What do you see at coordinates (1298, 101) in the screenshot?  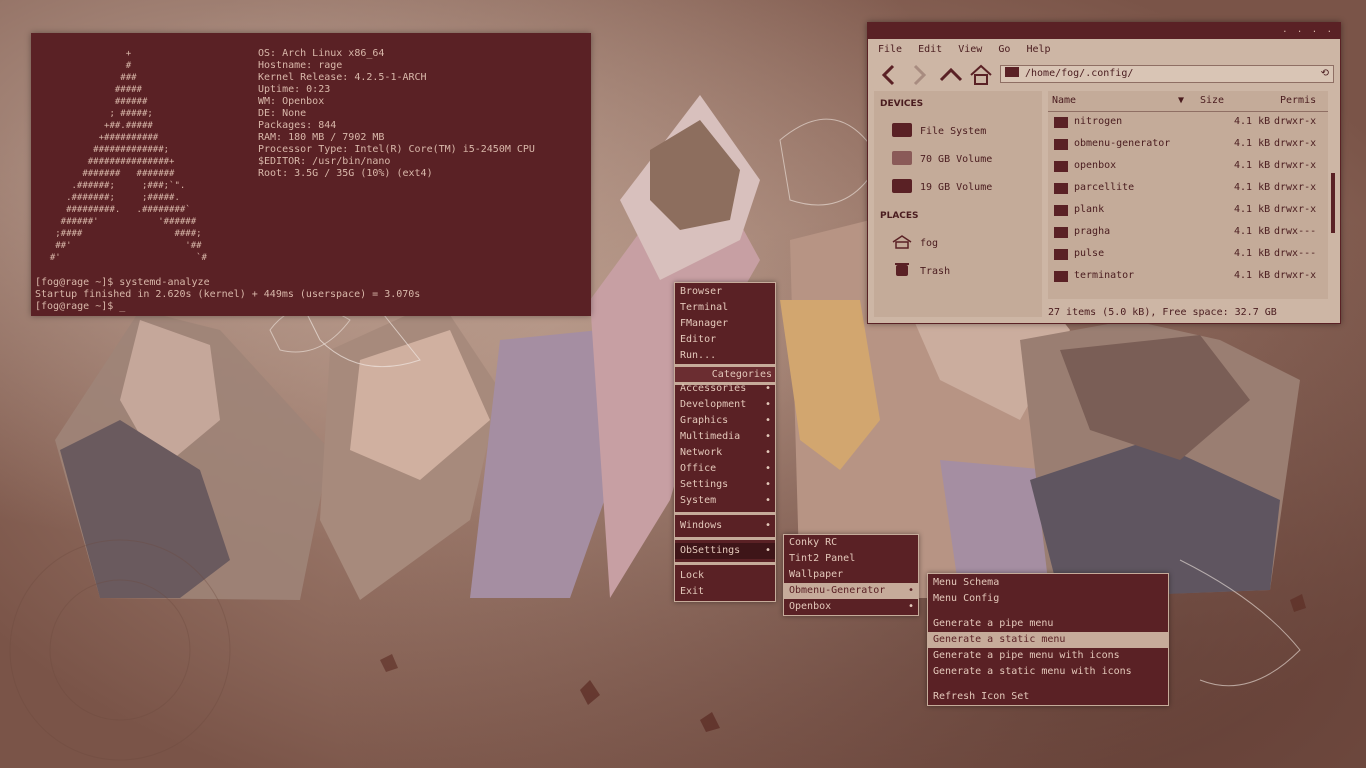 I see `column-perms: Permis` at bounding box center [1298, 101].